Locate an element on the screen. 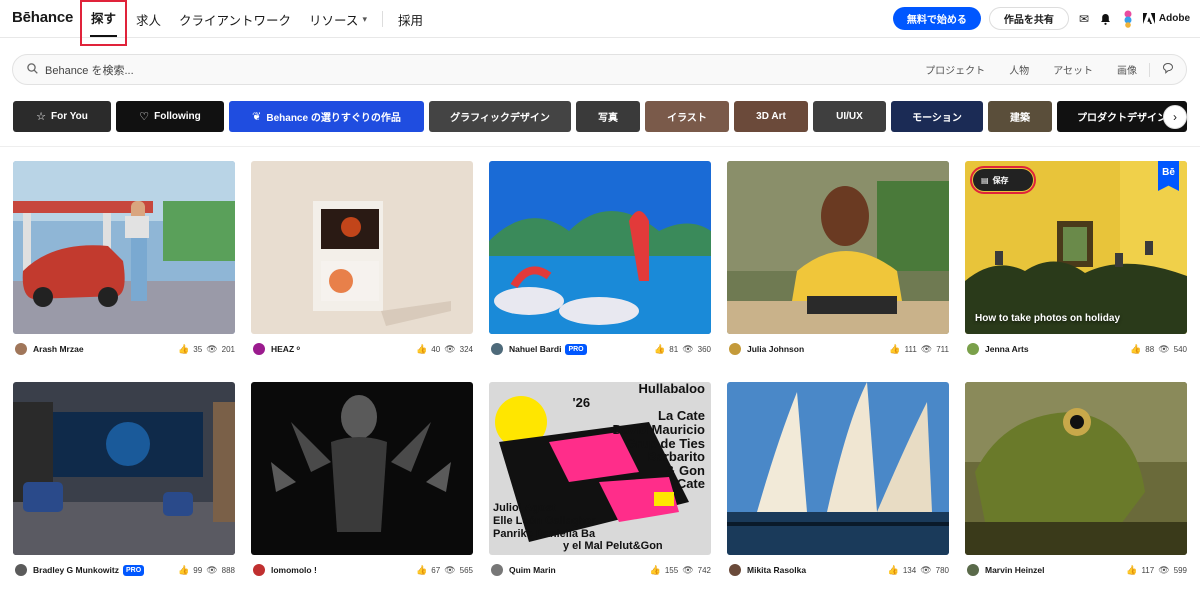 This screenshot has width=1200, height=593. creator-name: Quim Marin is located at coordinates (532, 570).